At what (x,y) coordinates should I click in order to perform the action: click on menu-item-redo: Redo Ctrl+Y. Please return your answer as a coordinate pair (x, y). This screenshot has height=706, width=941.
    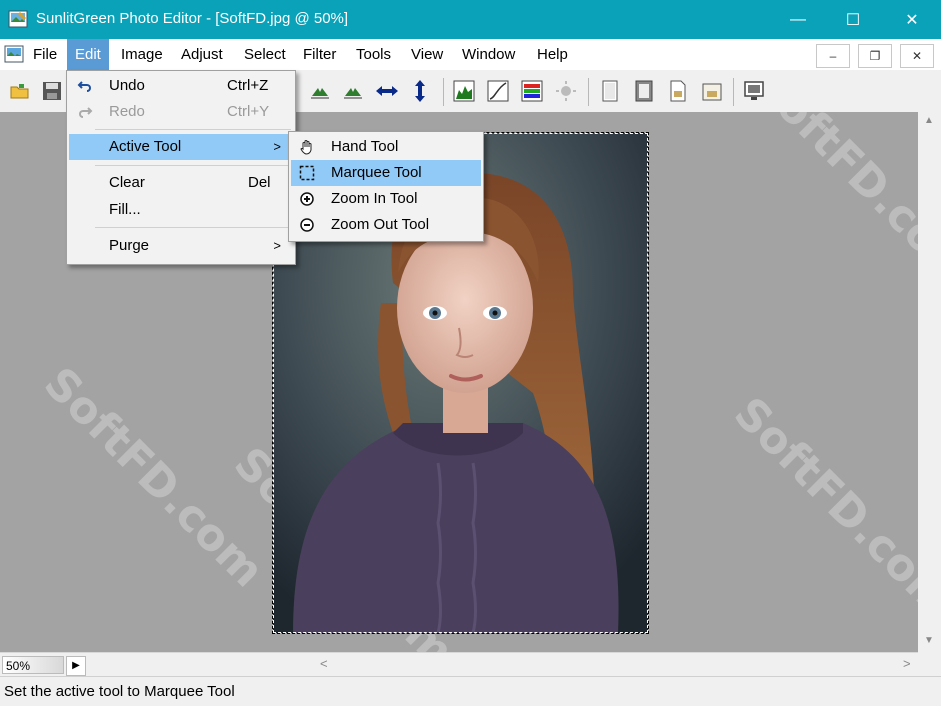
    Looking at the image, I should click on (181, 112).